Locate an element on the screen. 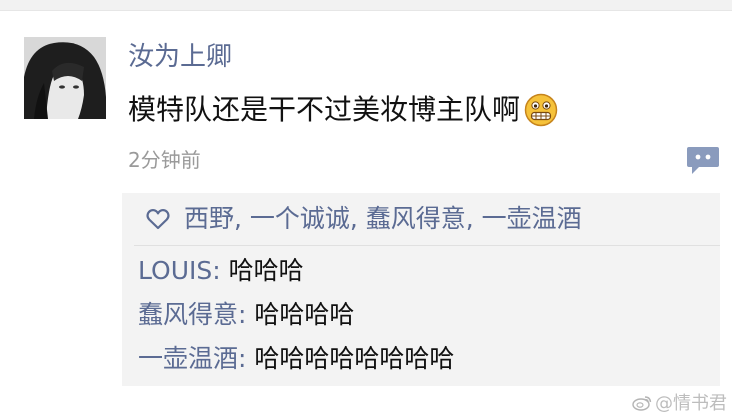  comment-author: 一壶温酒 is located at coordinates (188, 358).